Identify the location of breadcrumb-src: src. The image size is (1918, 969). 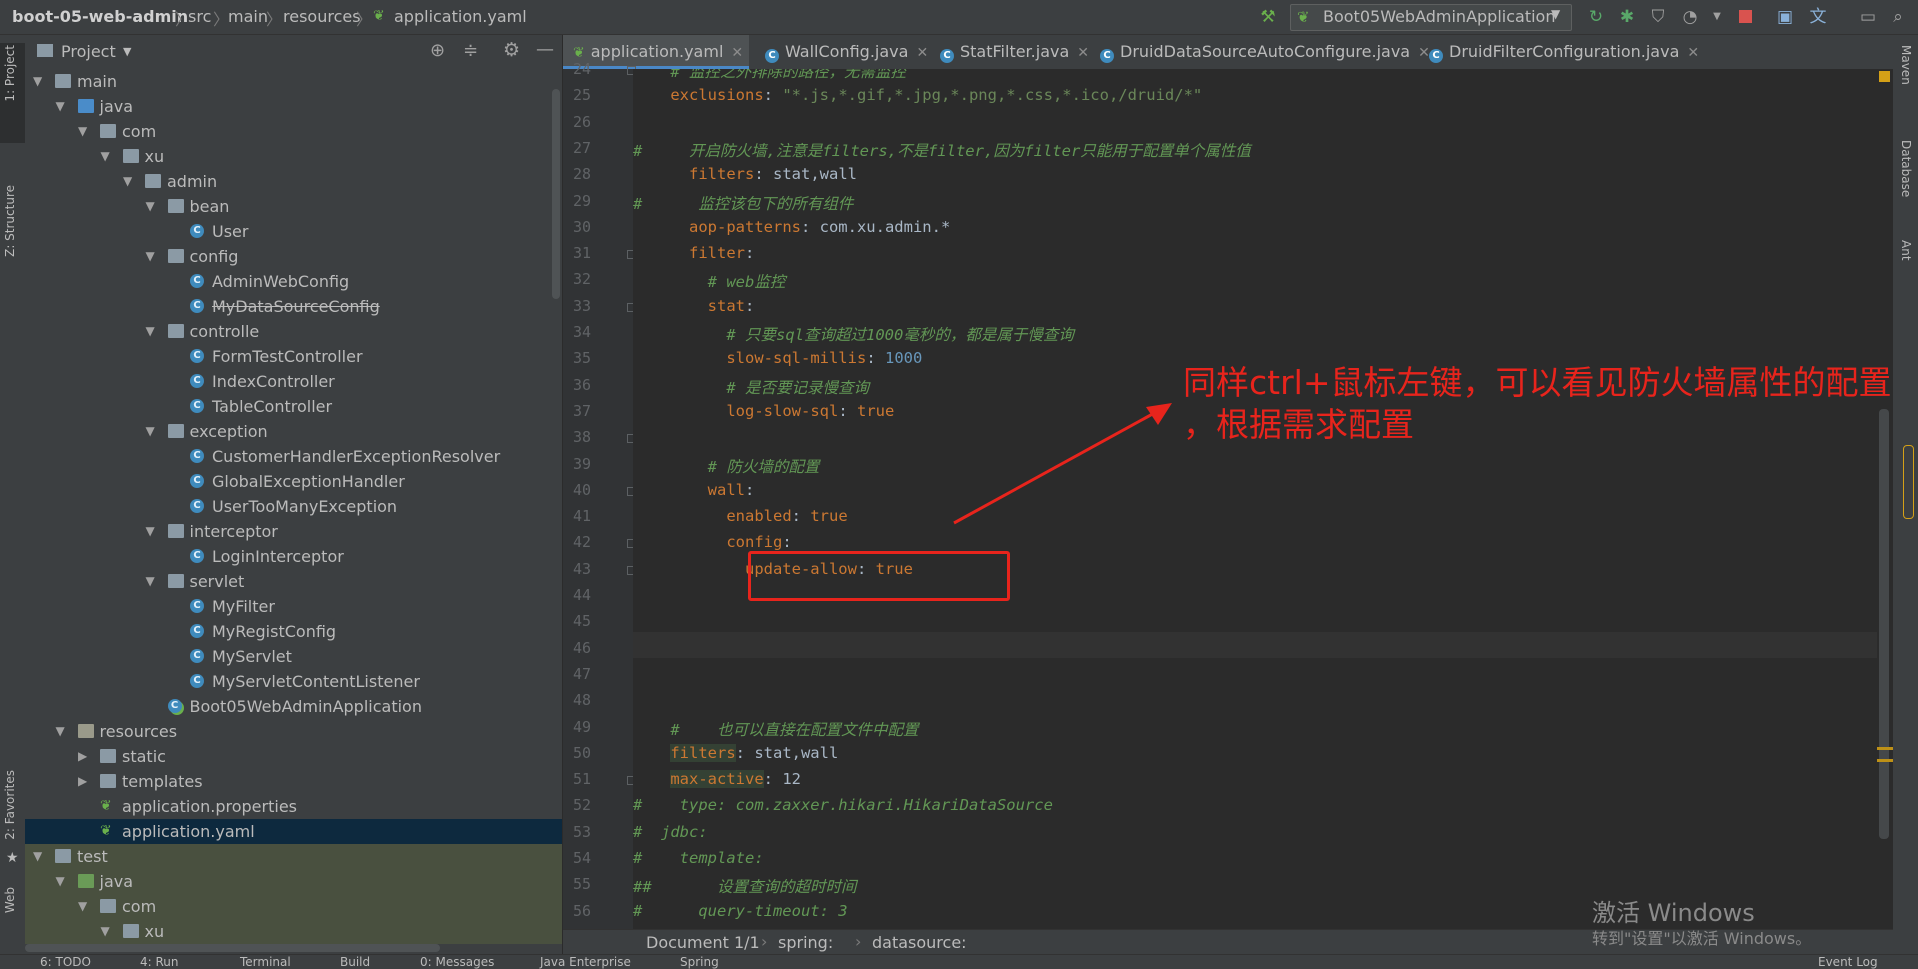
(199, 16).